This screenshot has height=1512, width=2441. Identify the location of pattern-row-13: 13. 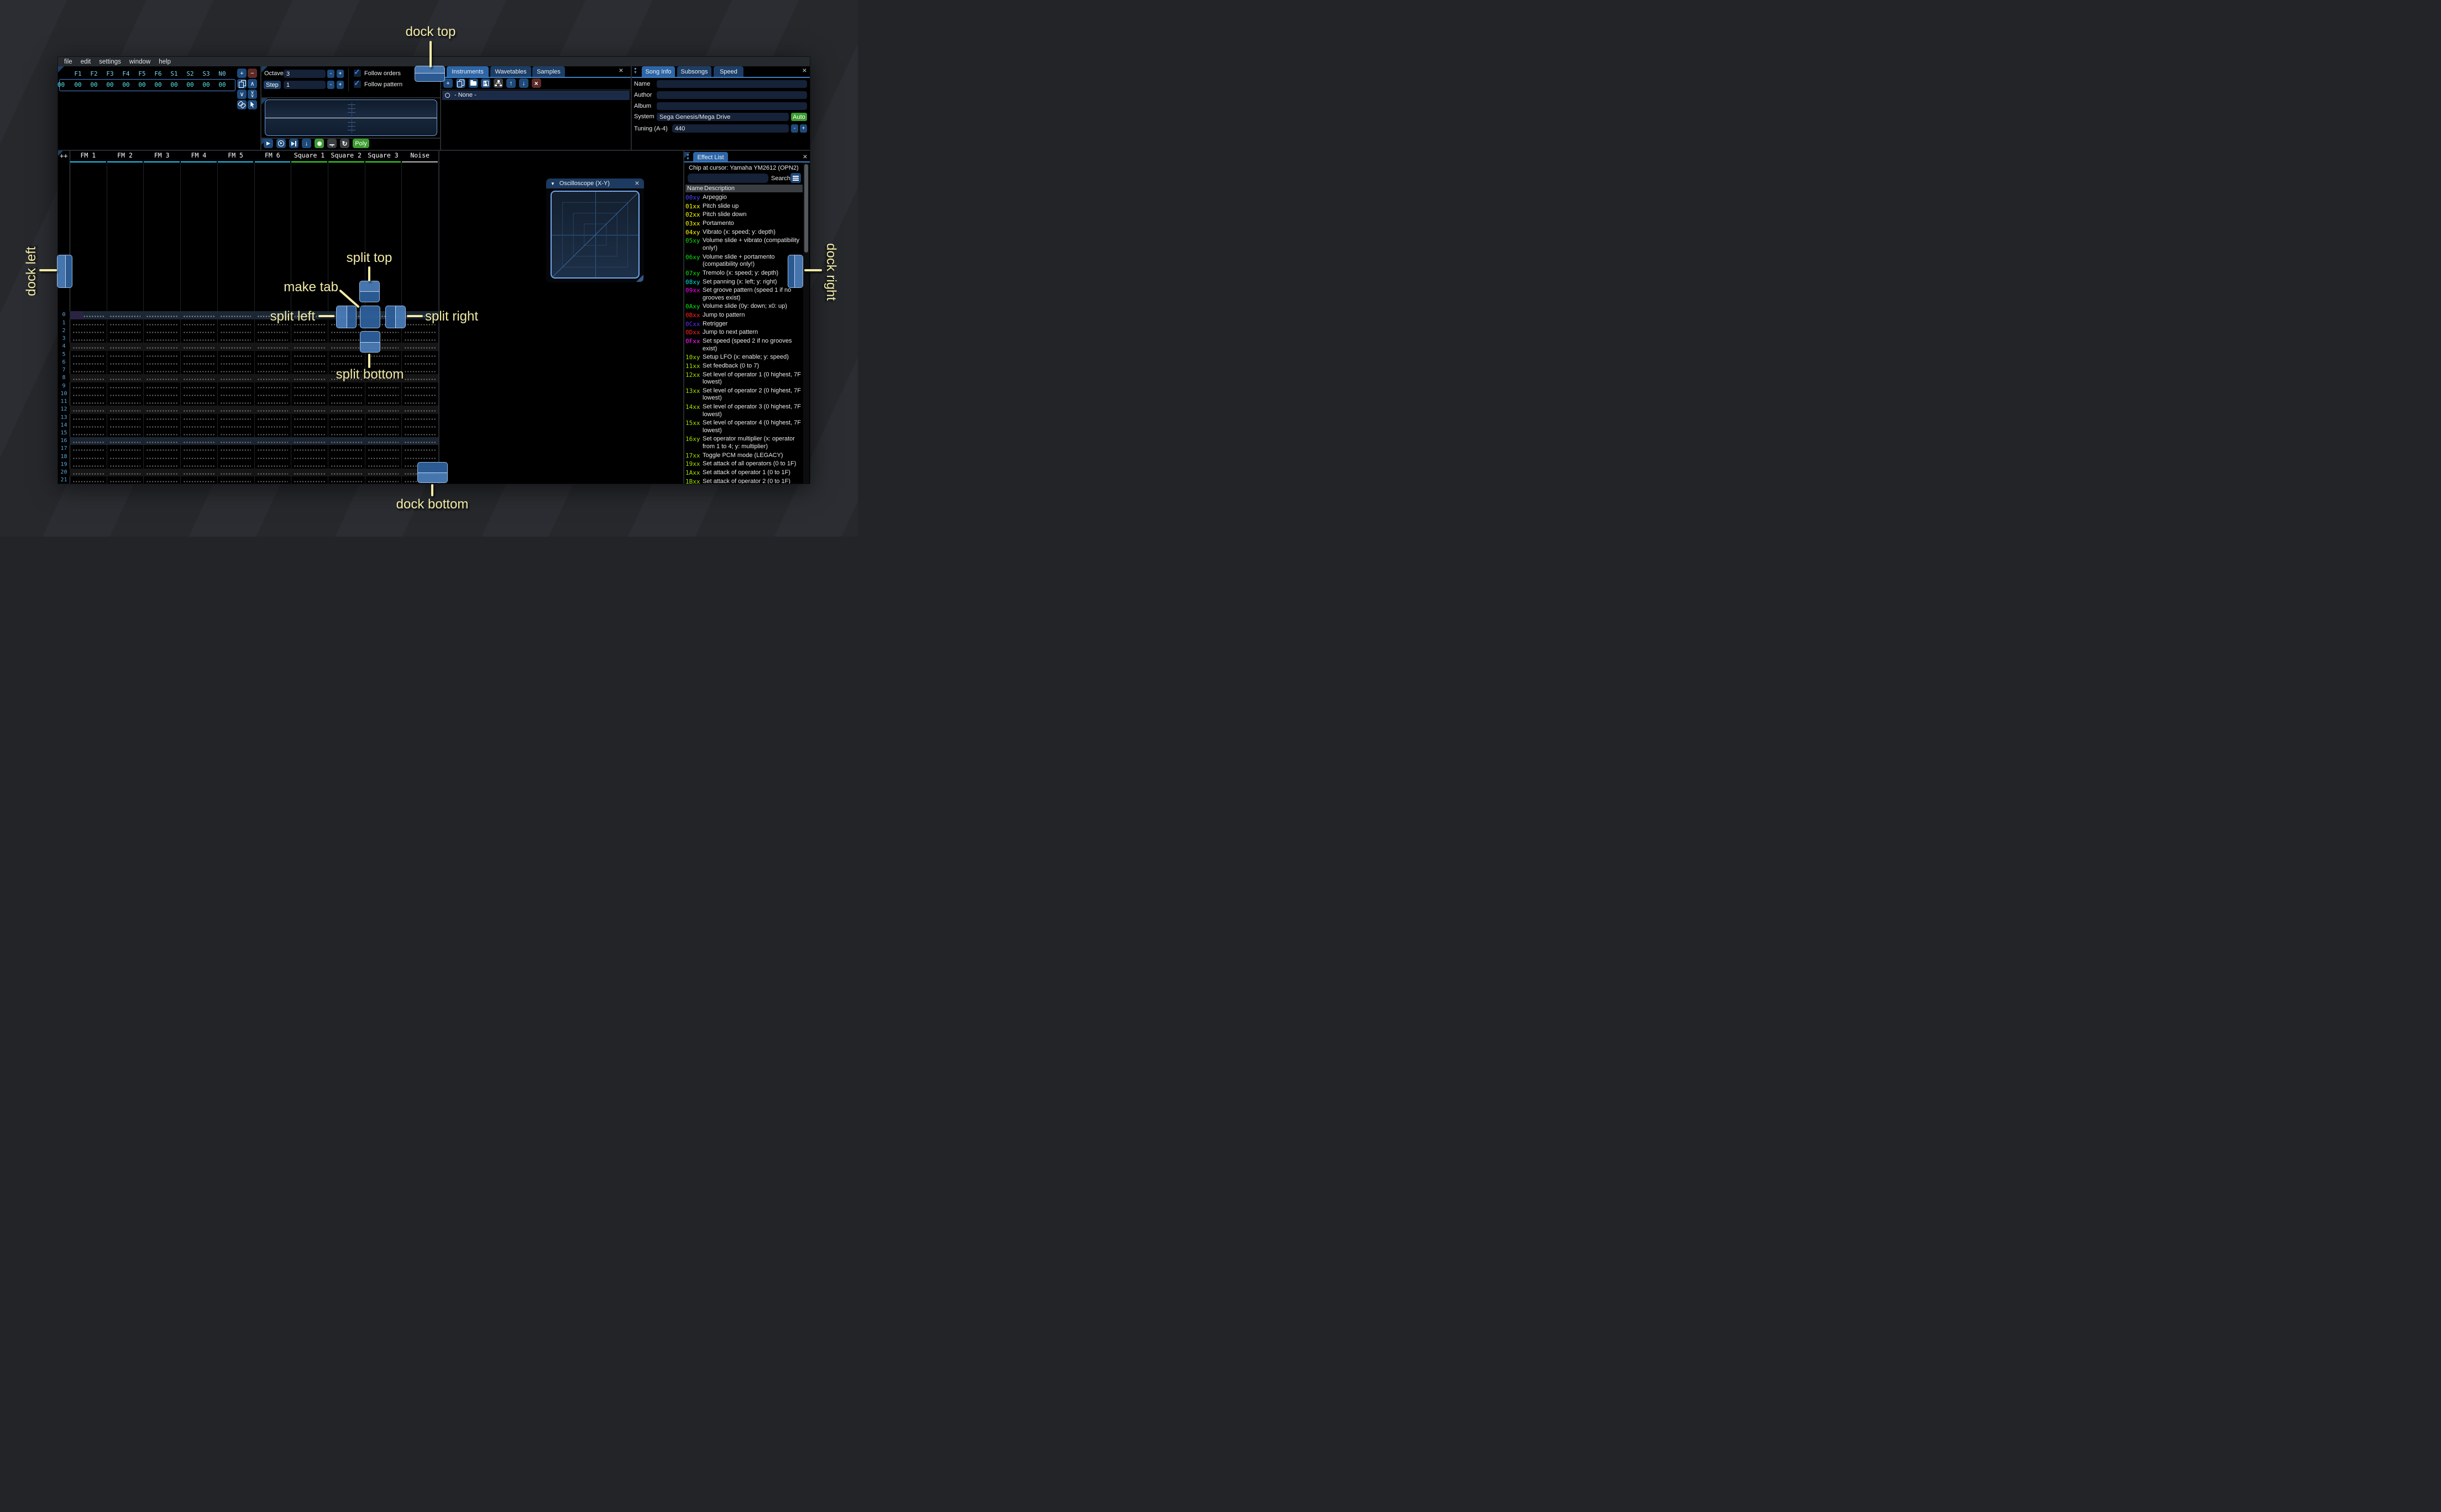
(248, 418).